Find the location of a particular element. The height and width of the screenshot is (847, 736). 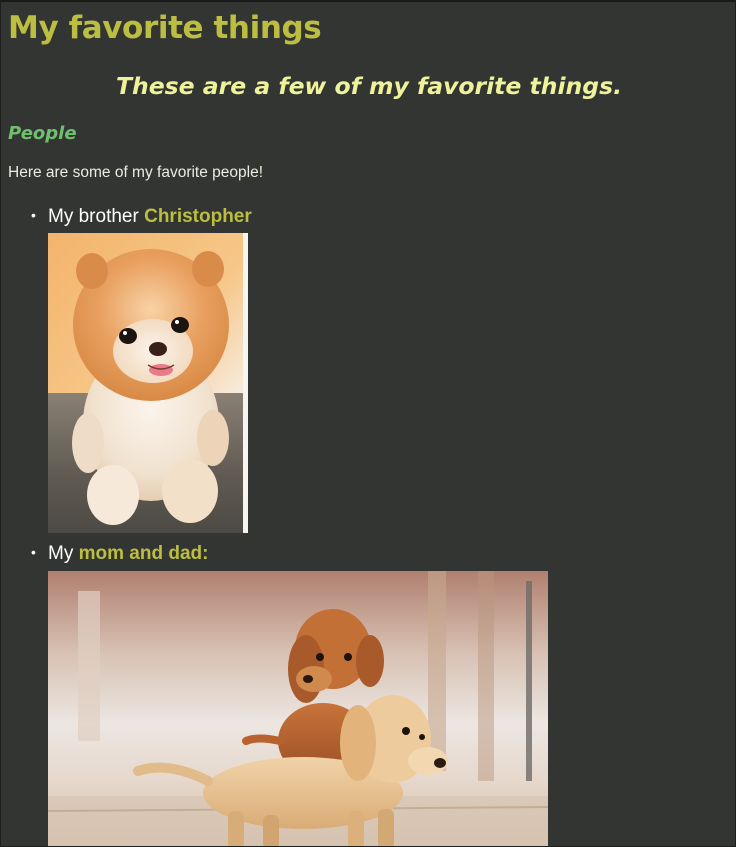

section-heading-people: People is located at coordinates (42, 133).